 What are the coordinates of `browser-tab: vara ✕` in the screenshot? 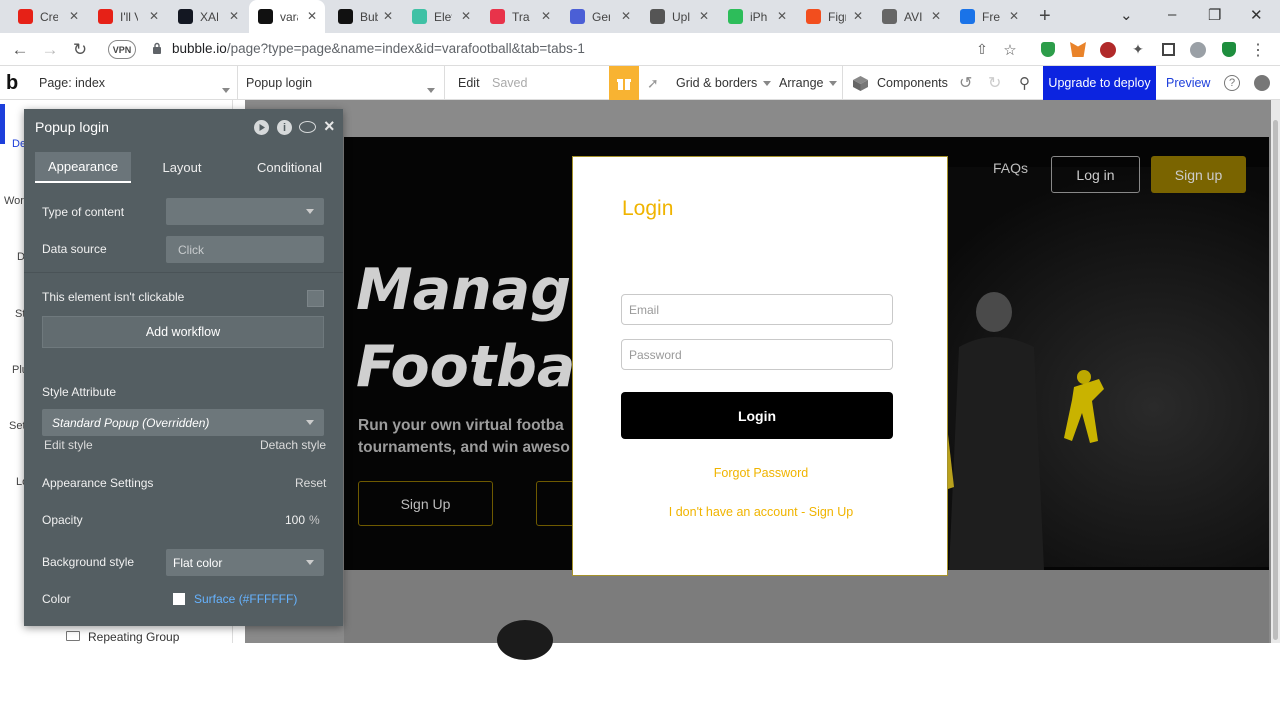 It's located at (287, 16).